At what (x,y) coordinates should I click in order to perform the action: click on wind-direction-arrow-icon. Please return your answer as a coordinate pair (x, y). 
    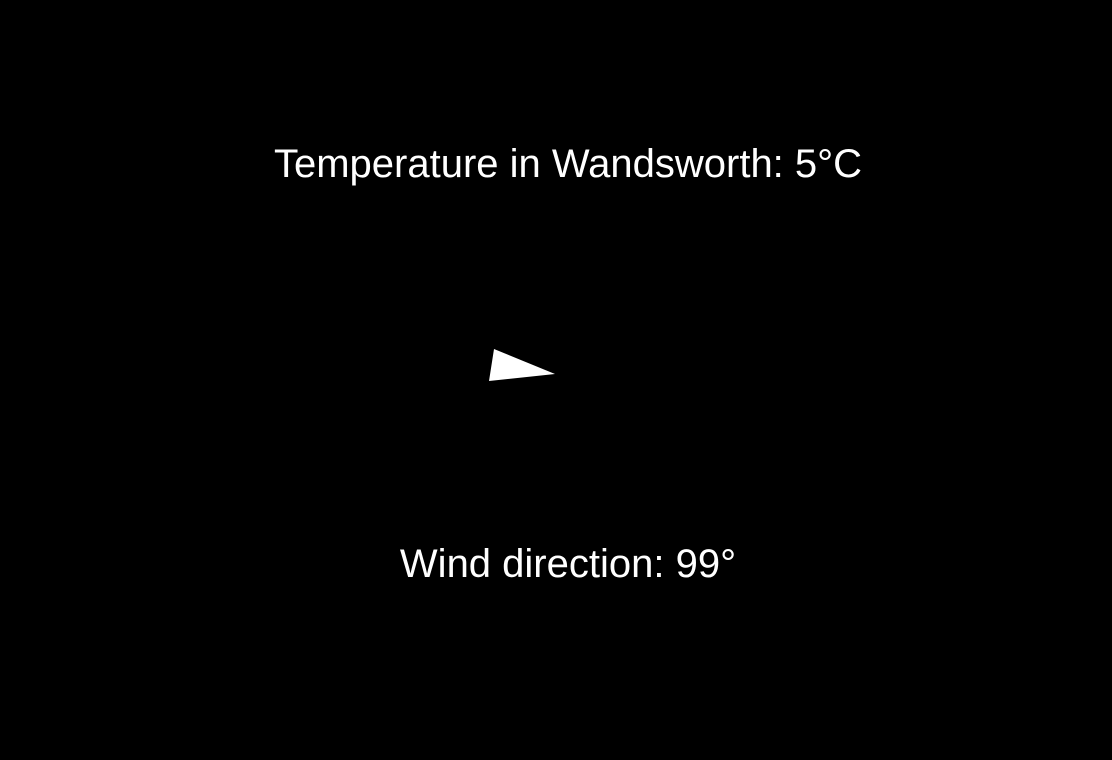
    Looking at the image, I should click on (522, 365).